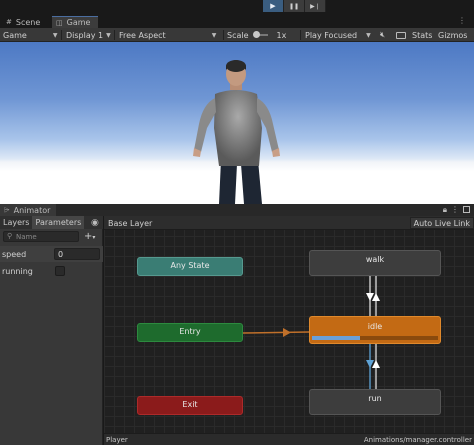  I want to click on tab-game: ◫ Game, so click(75, 22).